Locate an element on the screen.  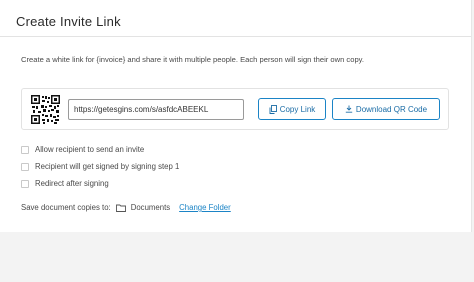
option-redirect: Redirect after signing is located at coordinates (100, 183).